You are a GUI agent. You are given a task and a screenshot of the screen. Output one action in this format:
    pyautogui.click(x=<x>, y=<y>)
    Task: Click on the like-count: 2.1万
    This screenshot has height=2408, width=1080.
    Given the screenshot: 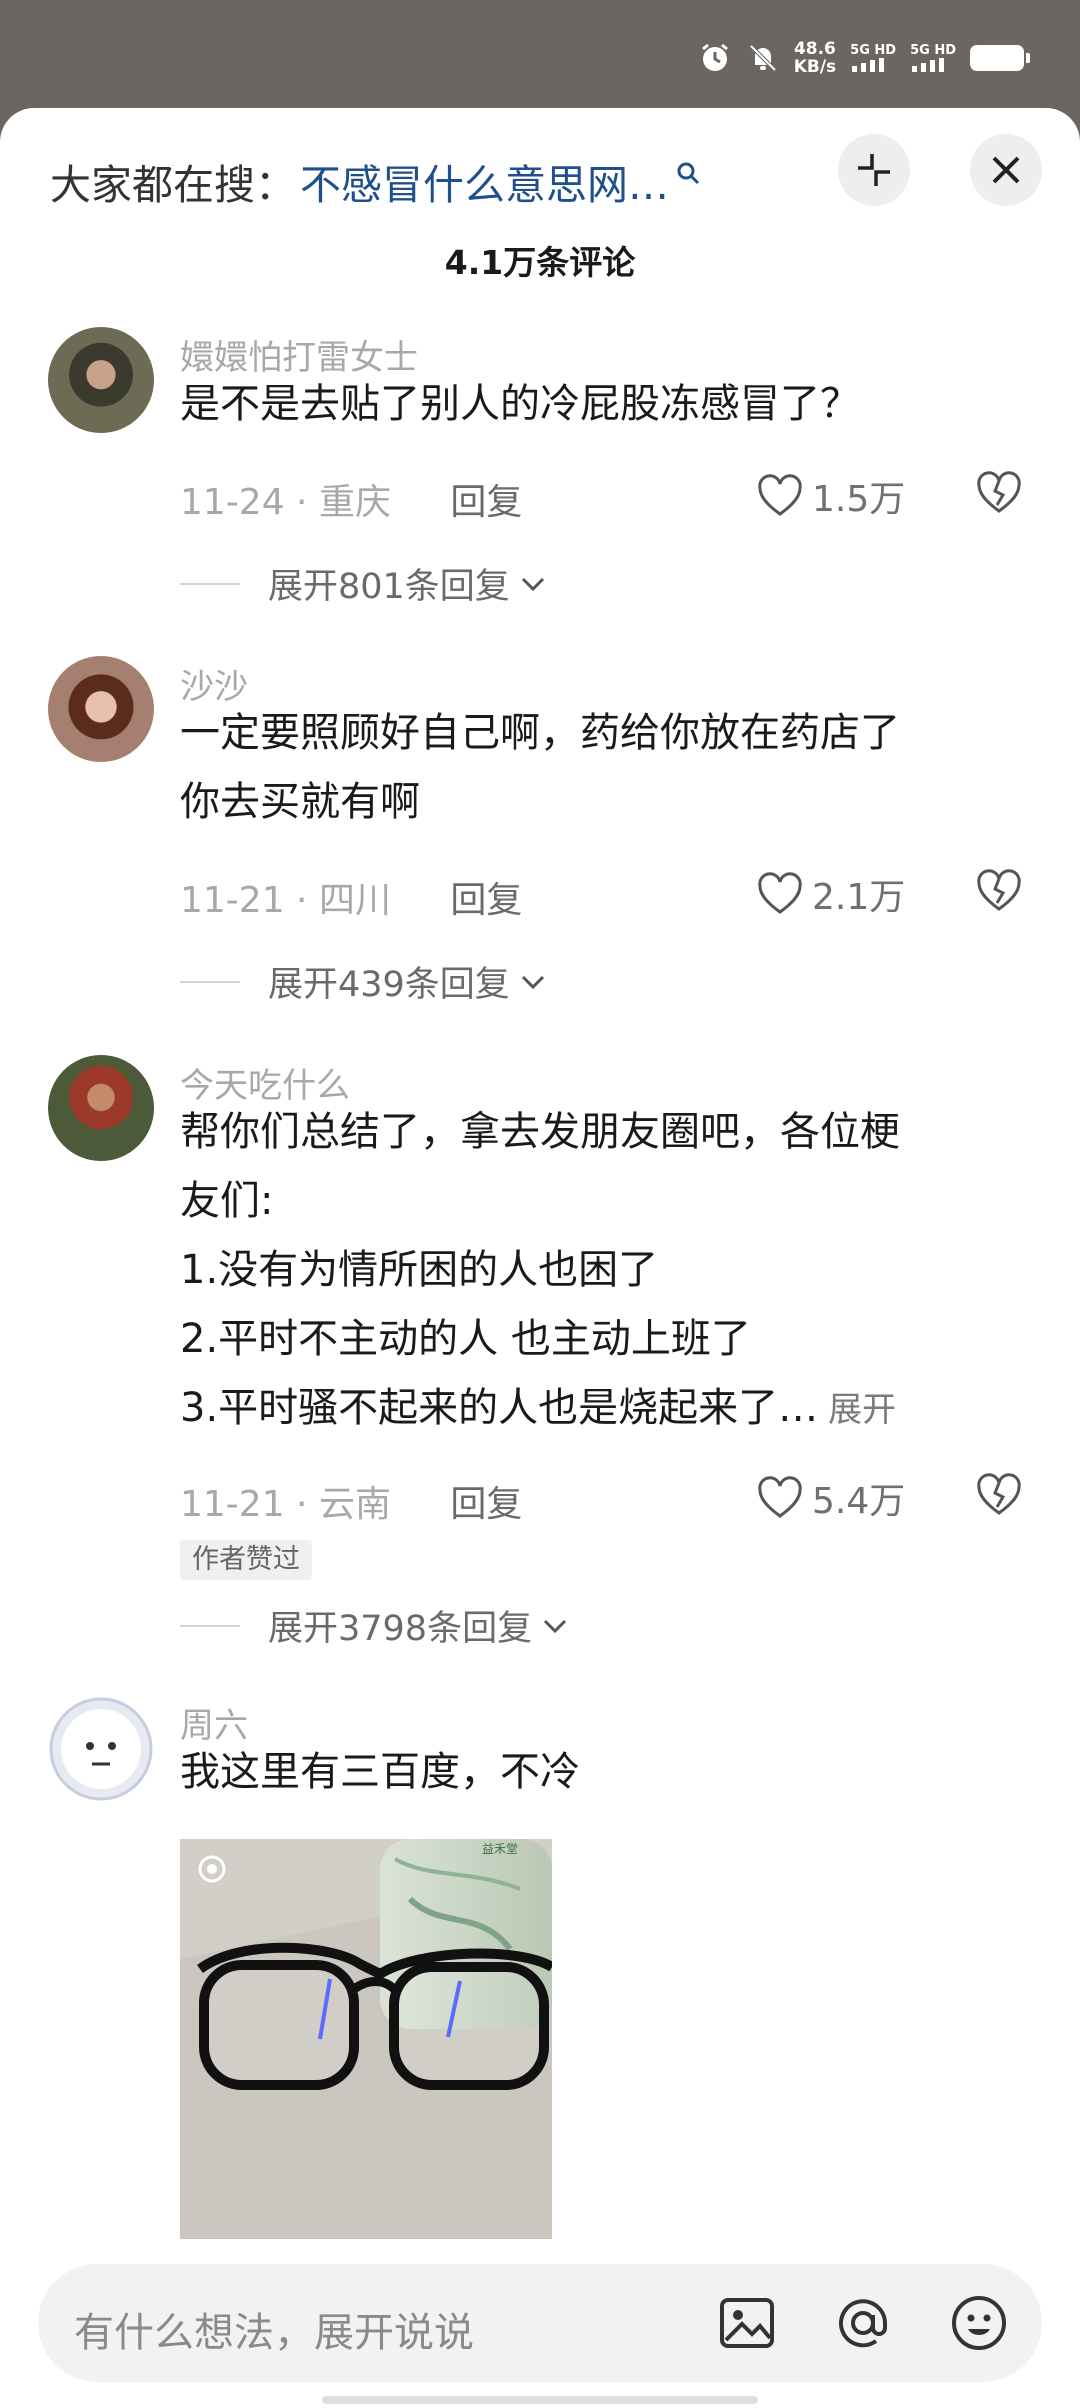 What is the action you would take?
    pyautogui.click(x=859, y=897)
    